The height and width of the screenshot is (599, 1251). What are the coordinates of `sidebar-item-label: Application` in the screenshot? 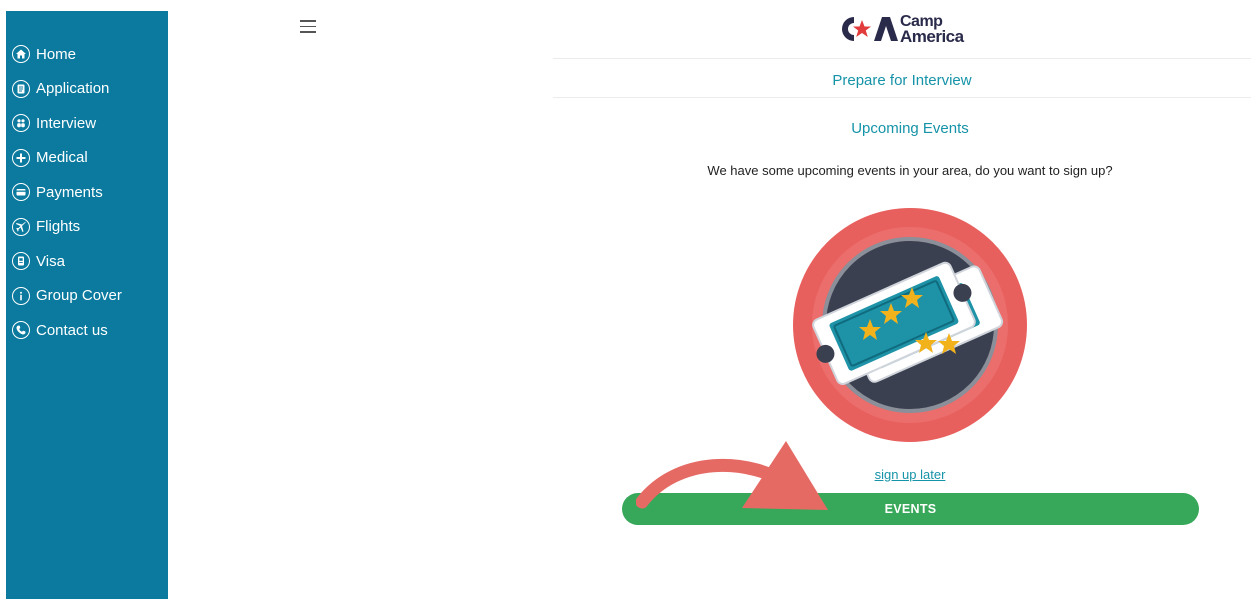 It's located at (73, 89).